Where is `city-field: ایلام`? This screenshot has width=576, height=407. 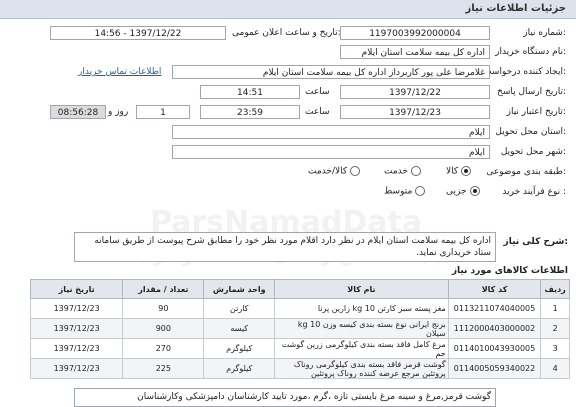 city-field: ایلام is located at coordinates (331, 152).